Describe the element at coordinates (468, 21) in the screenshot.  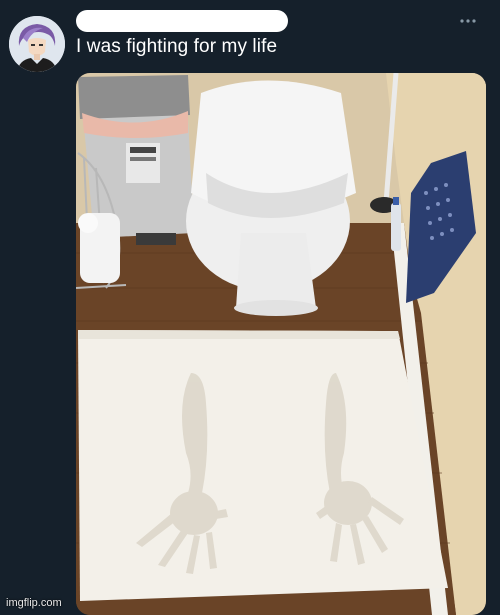
I see `more-horizontal-icon` at that location.